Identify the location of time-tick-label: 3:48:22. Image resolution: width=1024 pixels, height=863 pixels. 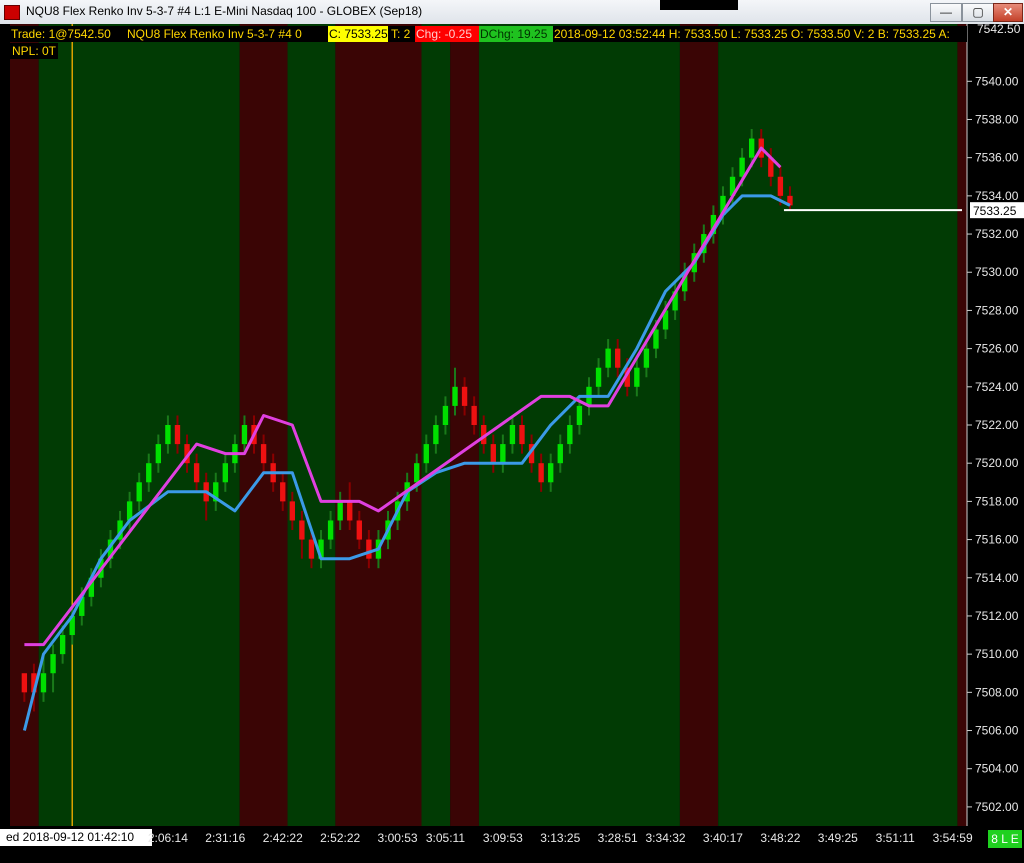
(780, 838).